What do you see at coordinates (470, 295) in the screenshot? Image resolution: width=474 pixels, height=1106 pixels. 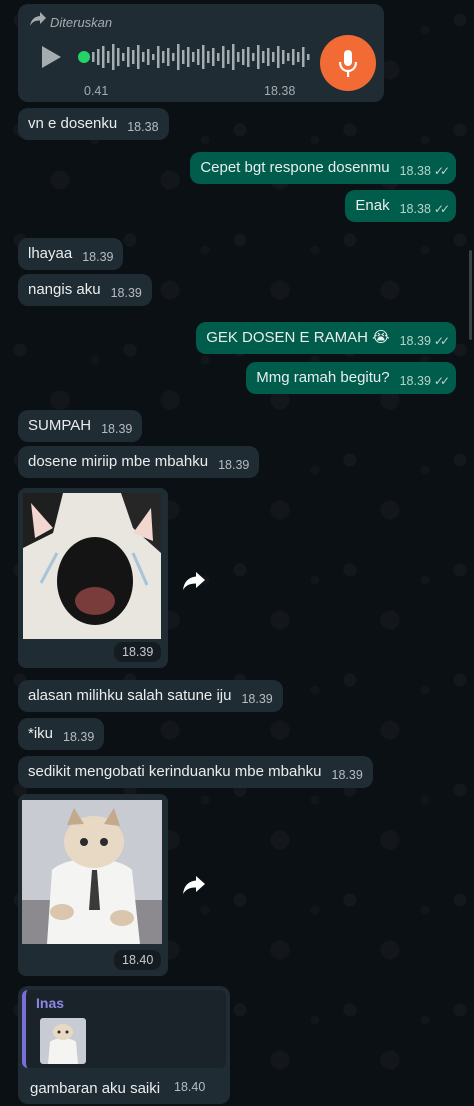 I see `scrollbar` at bounding box center [470, 295].